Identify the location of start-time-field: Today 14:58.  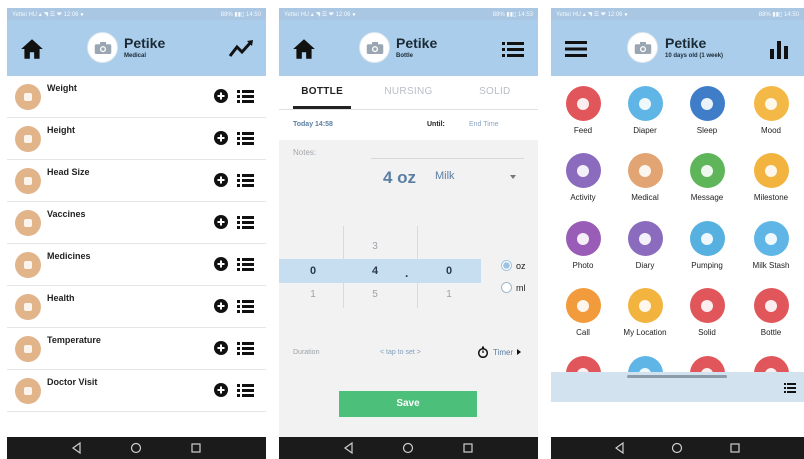
(313, 124).